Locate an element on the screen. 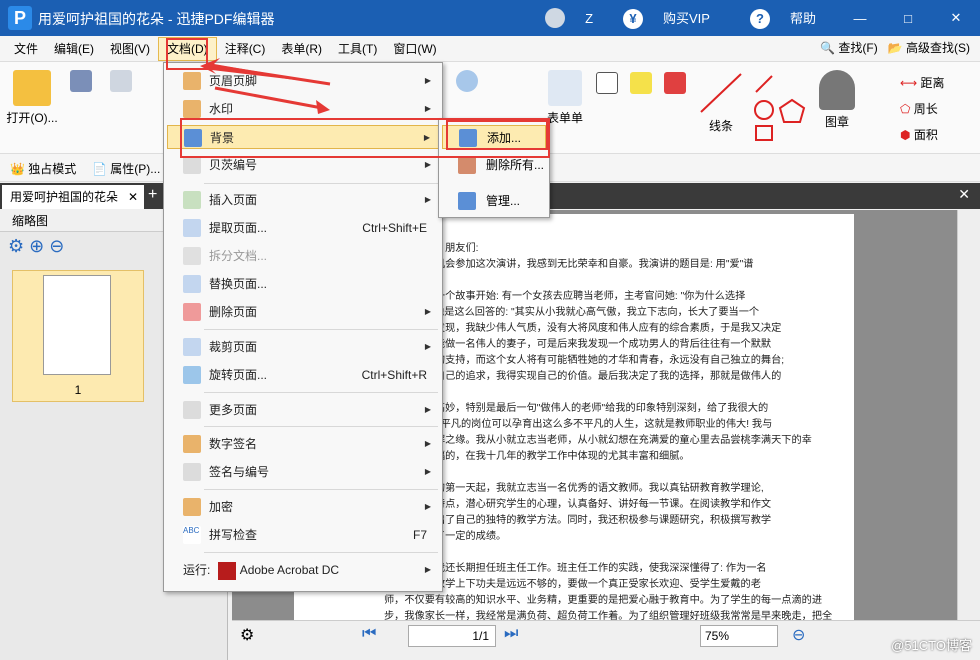 The image size is (980, 660). watermark-text: @51CTO博客 is located at coordinates (931, 645).